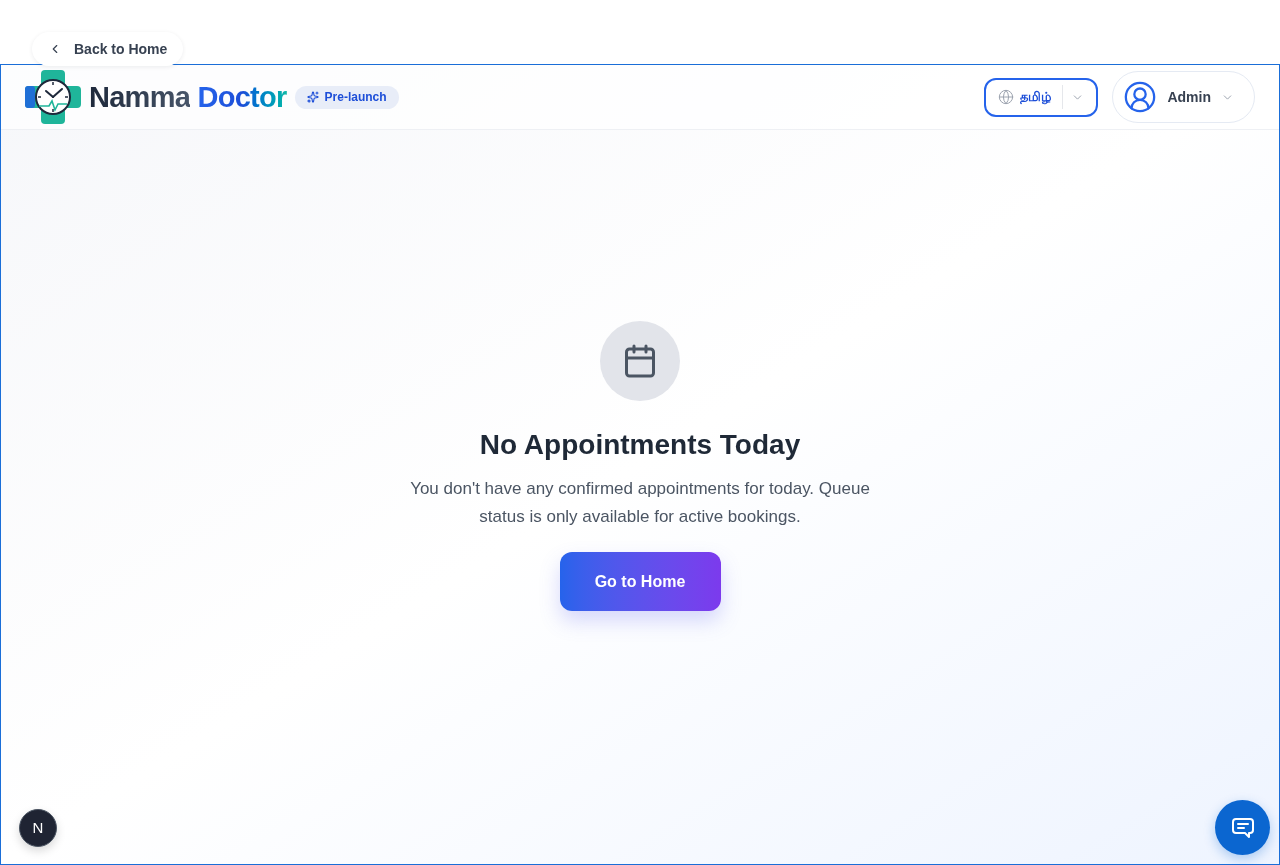 The width and height of the screenshot is (1280, 865). What do you see at coordinates (1041, 97) in the screenshot?
I see `language-select: தமிழ்` at bounding box center [1041, 97].